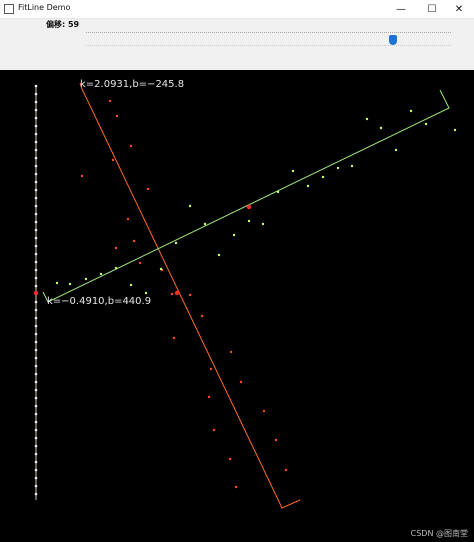 The height and width of the screenshot is (542, 474). What do you see at coordinates (401, 9) in the screenshot?
I see `minimize-button: —` at bounding box center [401, 9].